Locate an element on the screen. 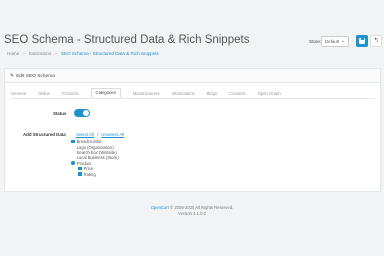 The height and width of the screenshot is (256, 384). pencil-icon: ✎ is located at coordinates (12, 76).